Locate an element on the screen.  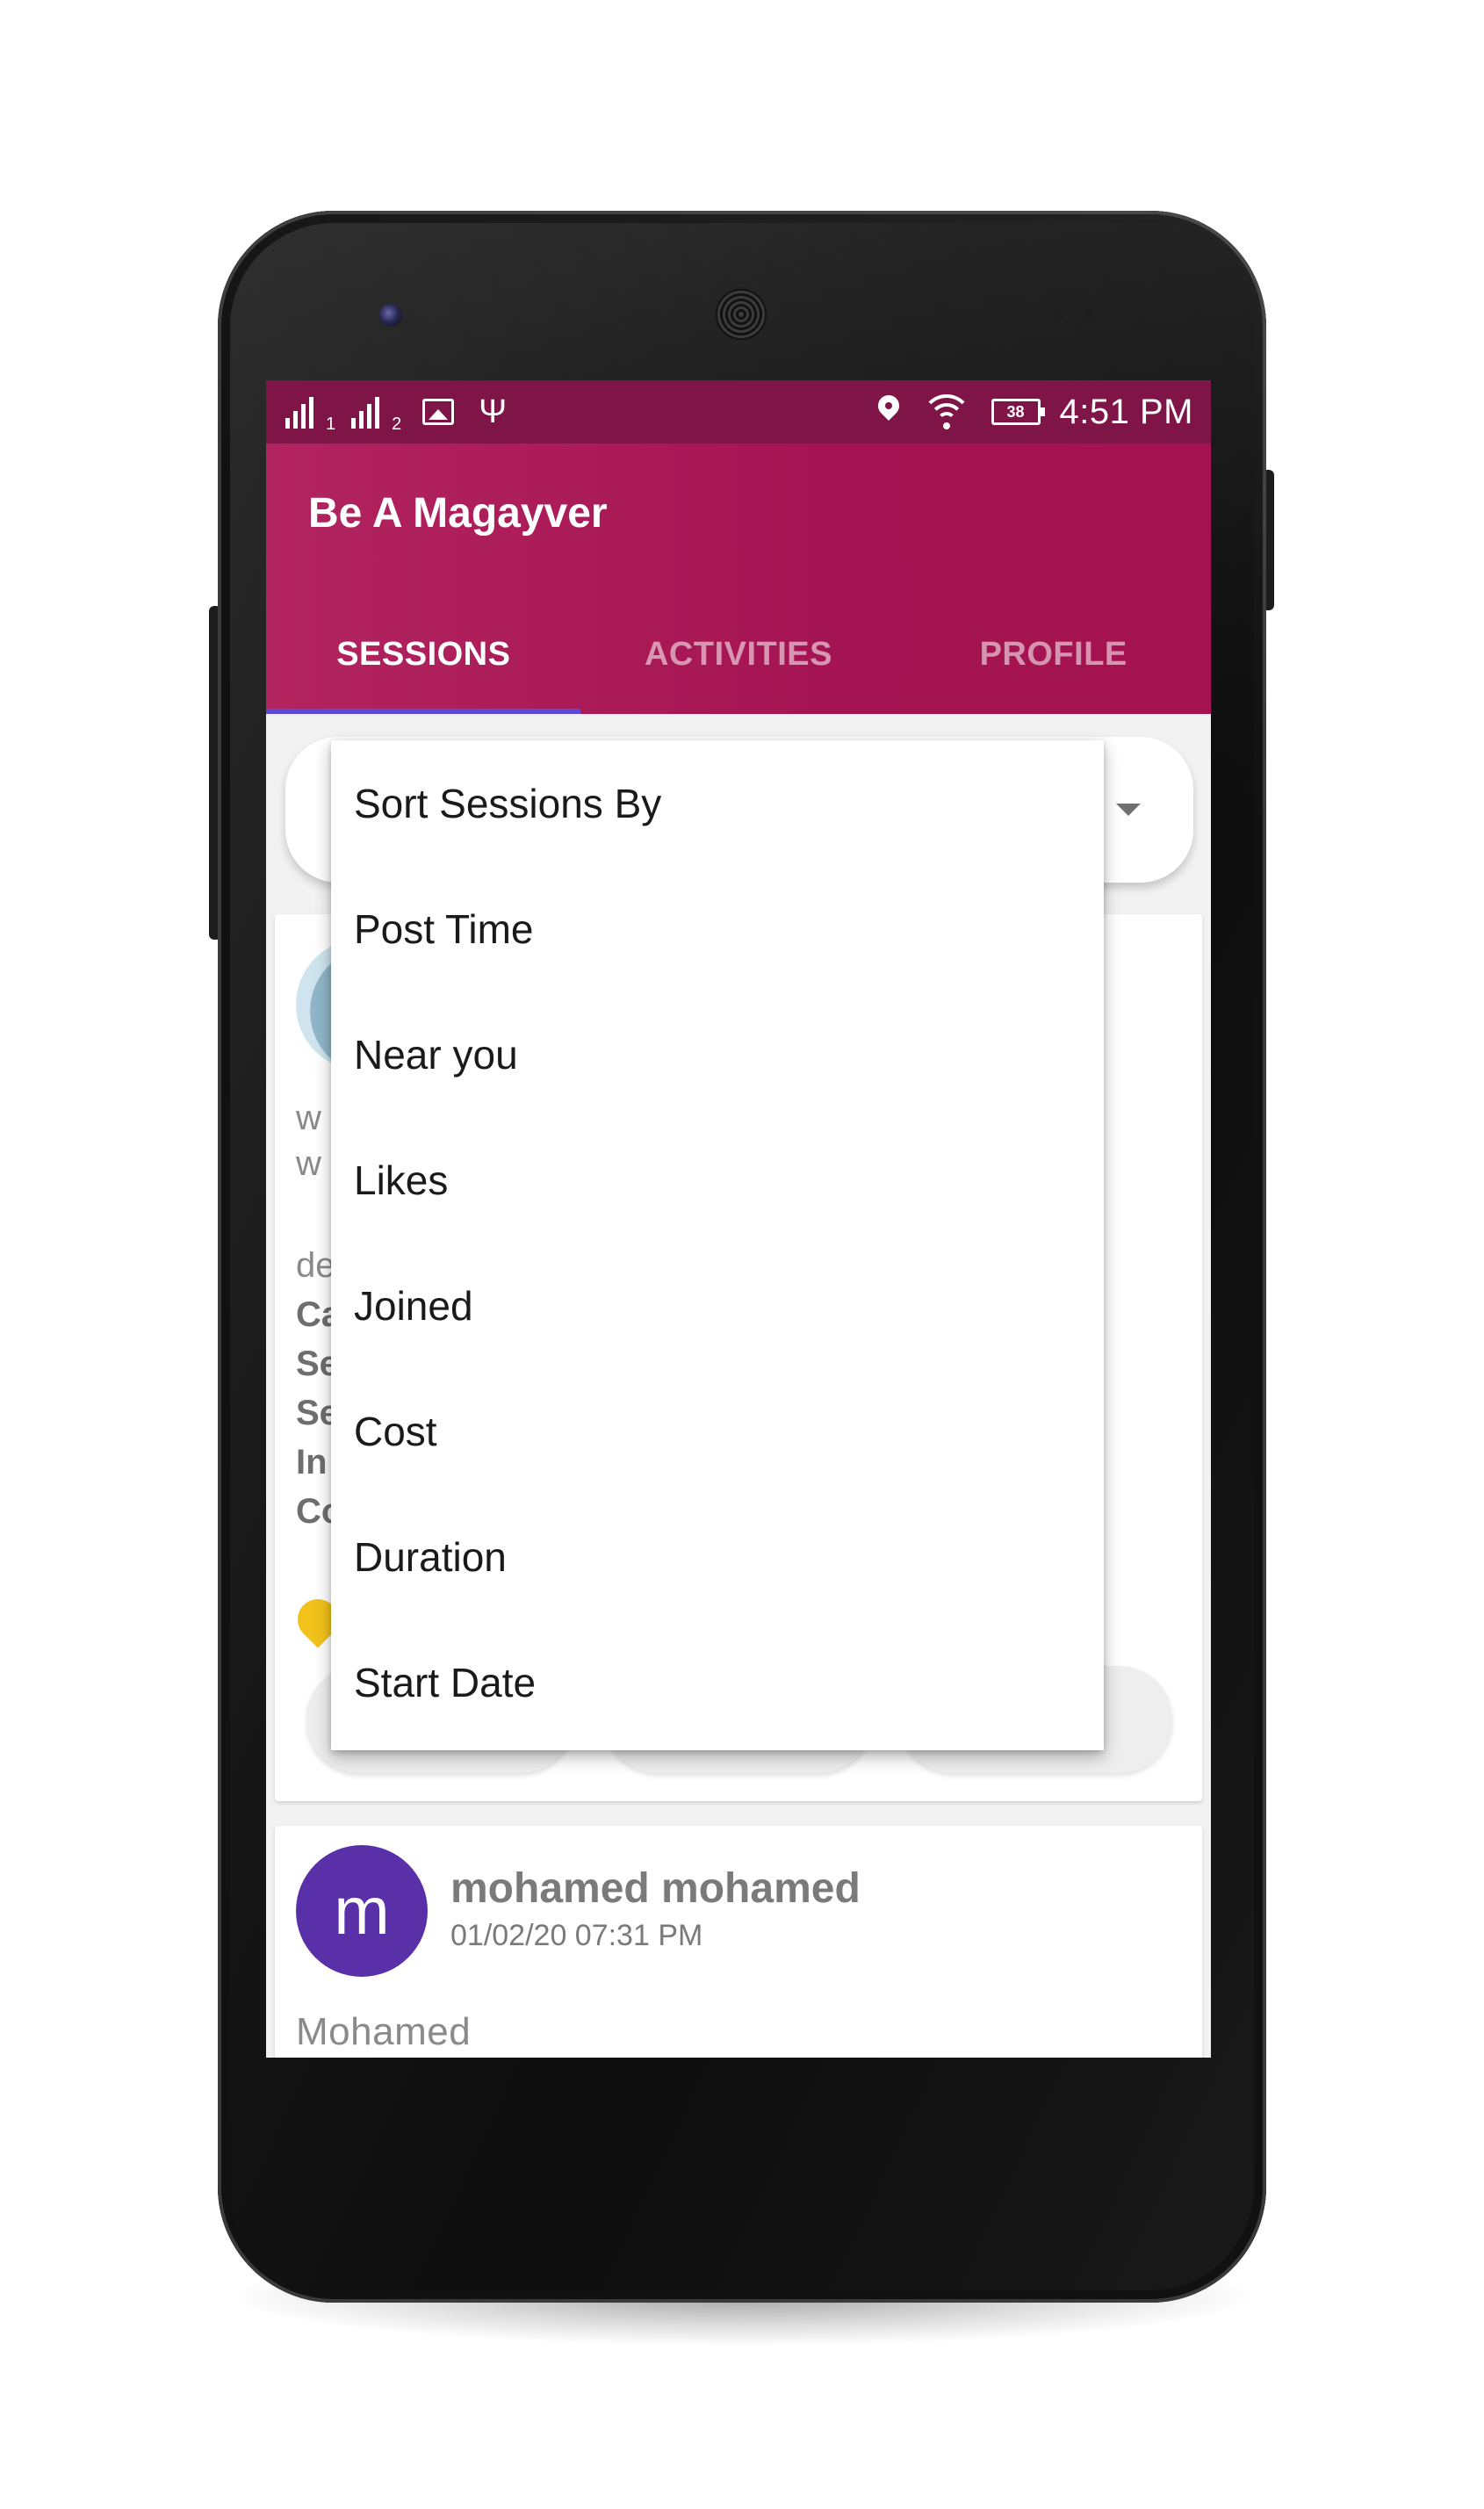
tab-profile: PROFILE is located at coordinates (1053, 654).